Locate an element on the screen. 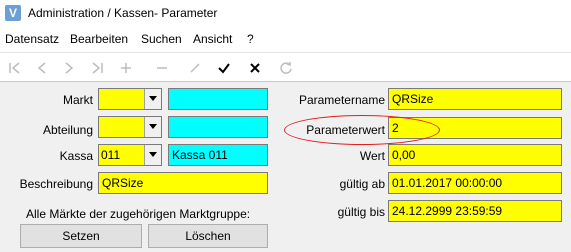 The height and width of the screenshot is (252, 571). wert-field: 0,00 is located at coordinates (475, 155).